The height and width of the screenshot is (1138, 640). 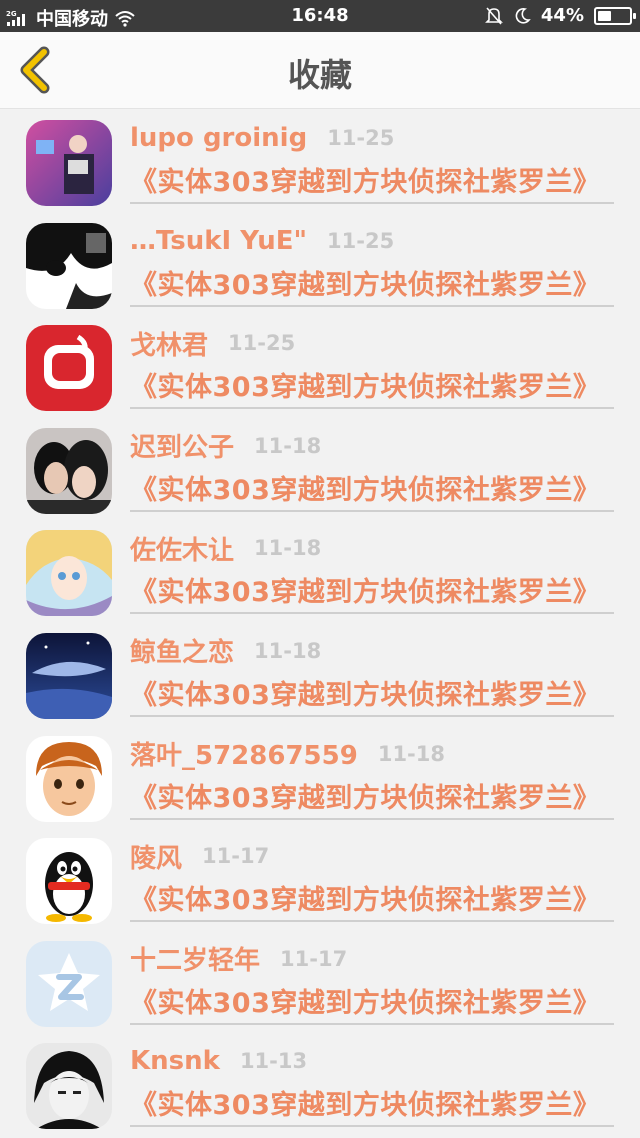 What do you see at coordinates (615, 15) in the screenshot?
I see `battery-icon` at bounding box center [615, 15].